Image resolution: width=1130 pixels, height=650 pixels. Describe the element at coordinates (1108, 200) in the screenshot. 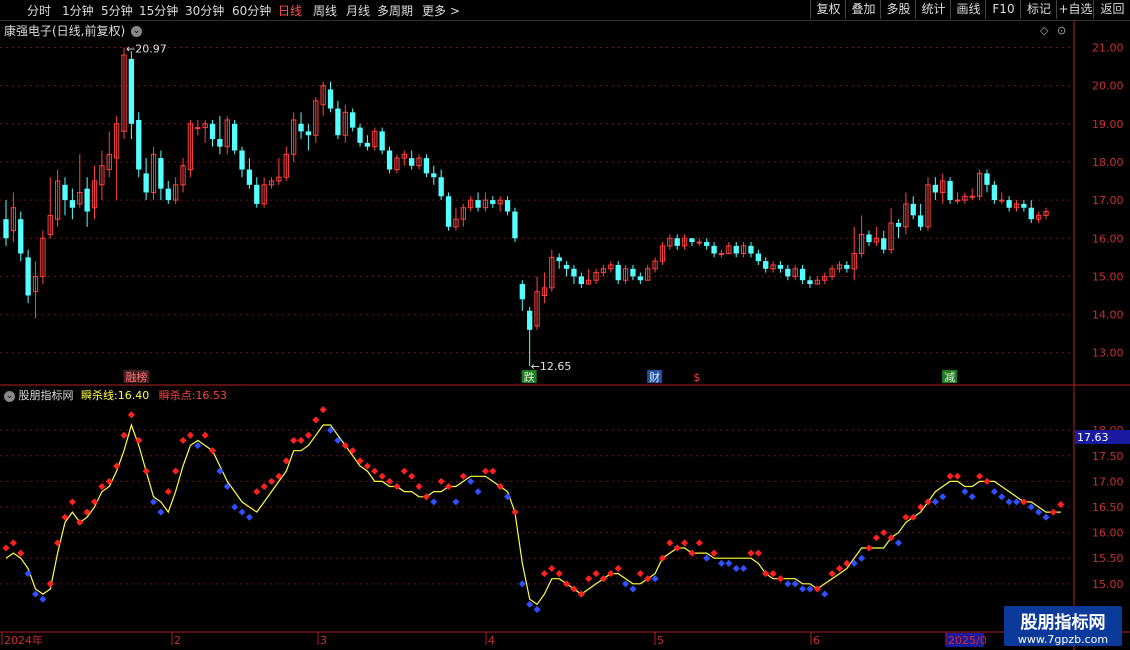

I see `price-tick-label: 17.00` at that location.